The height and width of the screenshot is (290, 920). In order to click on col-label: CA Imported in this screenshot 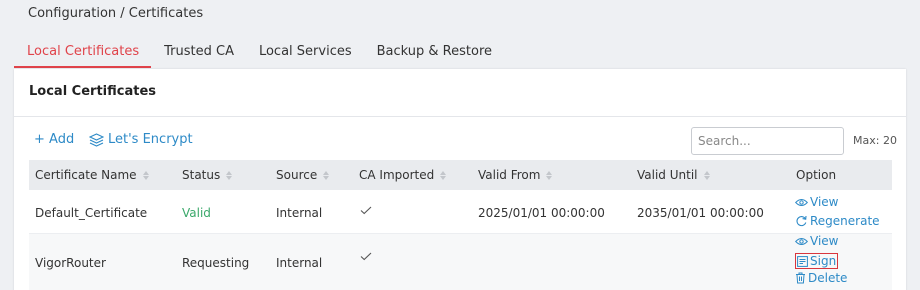, I will do `click(397, 175)`.